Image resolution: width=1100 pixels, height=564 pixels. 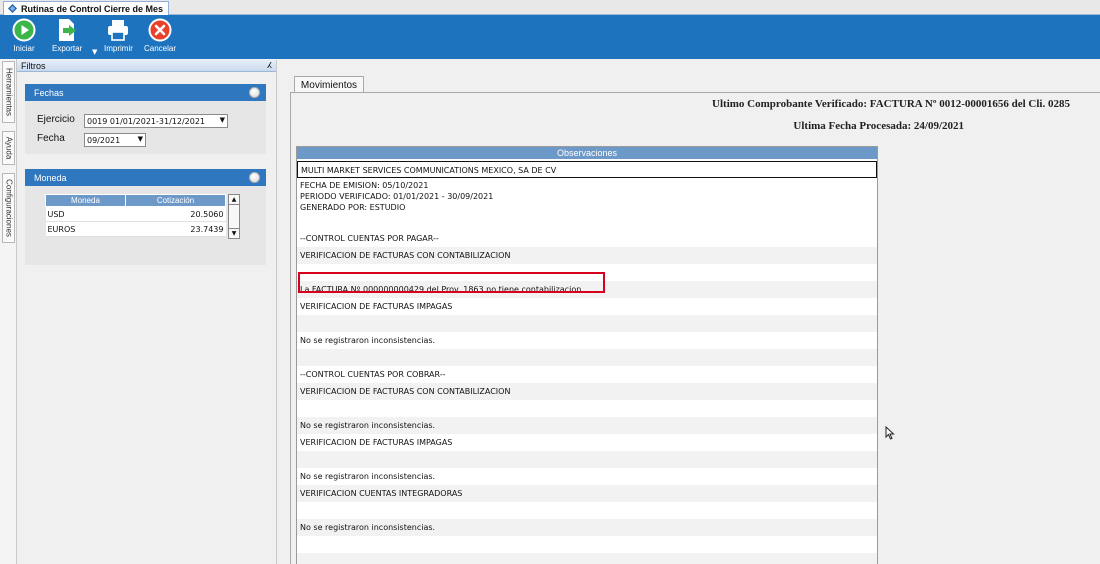 What do you see at coordinates (68, 30) in the screenshot?
I see `export-icon` at bounding box center [68, 30].